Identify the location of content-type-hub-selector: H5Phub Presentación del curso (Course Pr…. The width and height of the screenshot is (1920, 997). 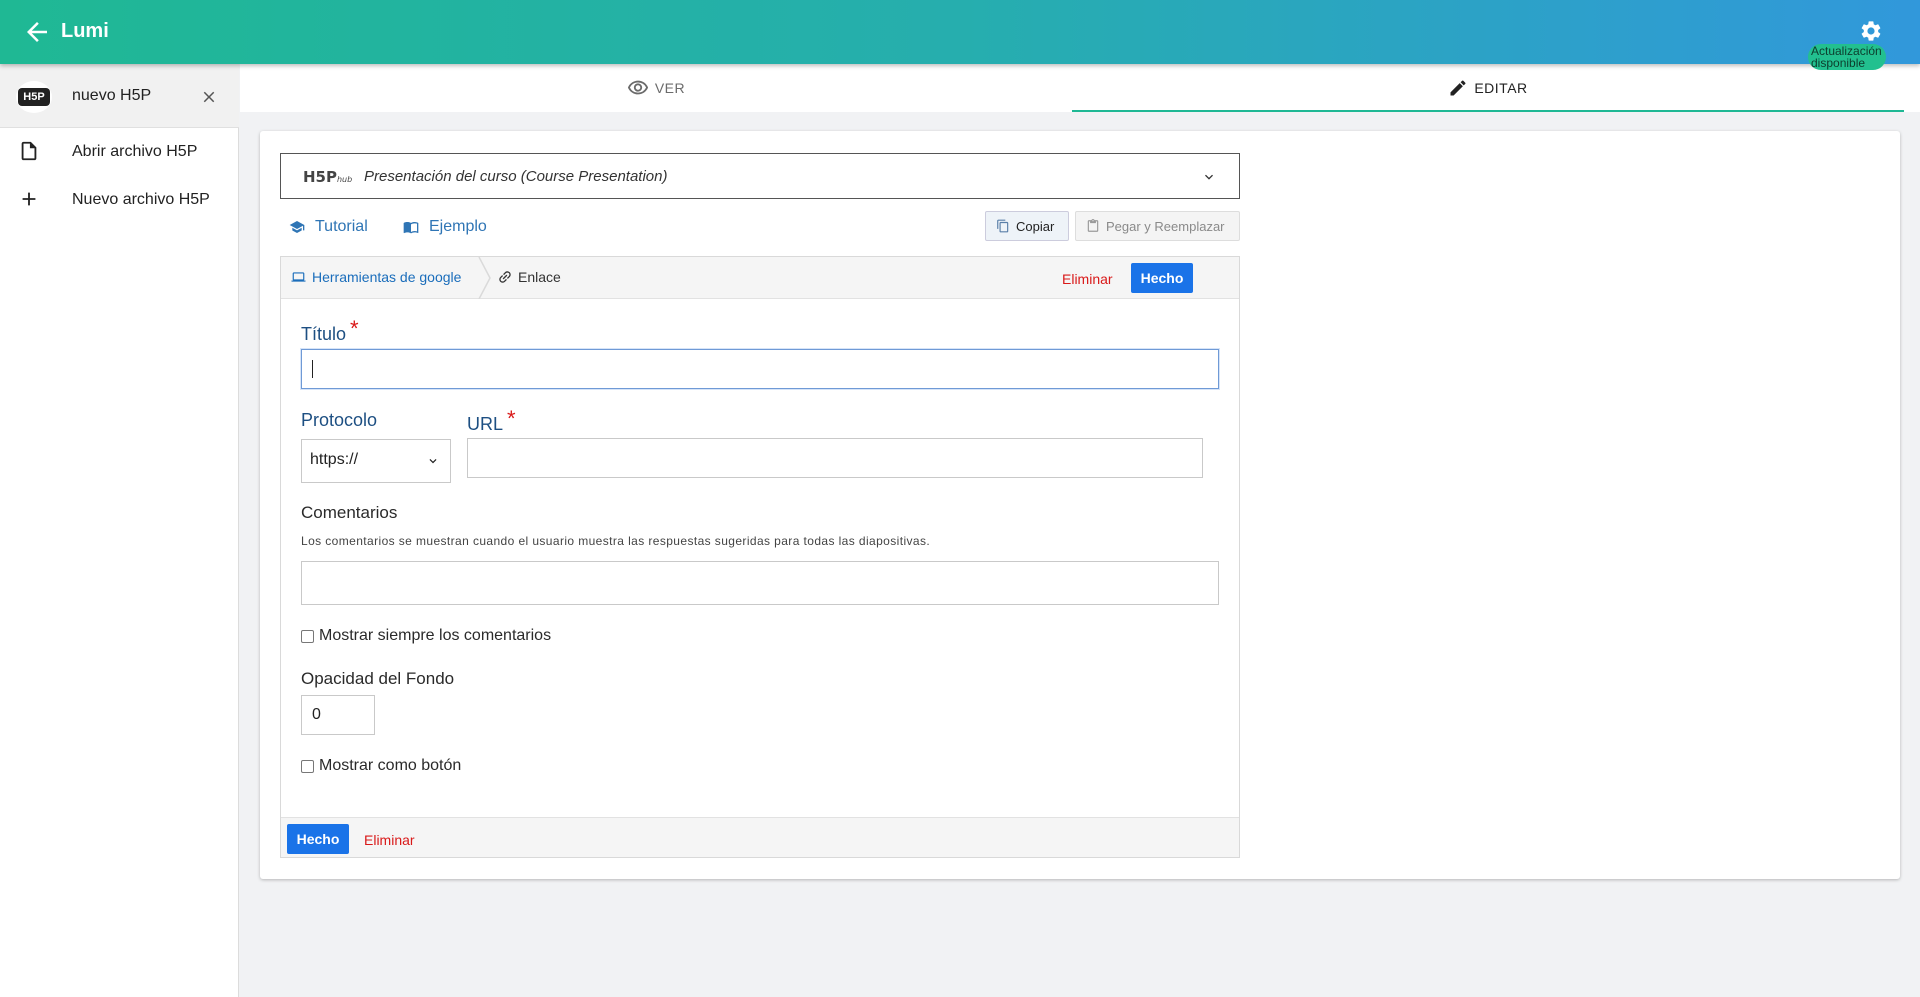
(760, 176).